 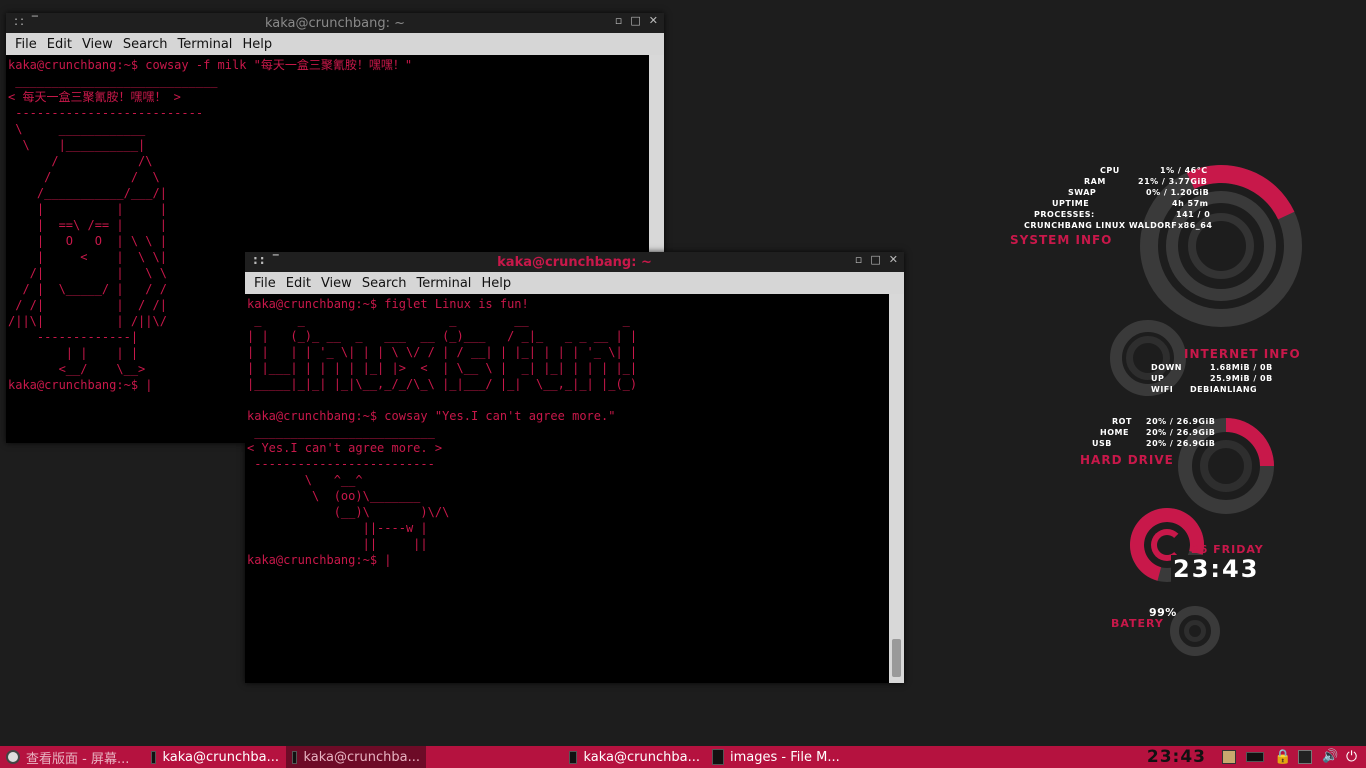 What do you see at coordinates (1224, 389) in the screenshot?
I see `wifi-value: DEBIANLIANG` at bounding box center [1224, 389].